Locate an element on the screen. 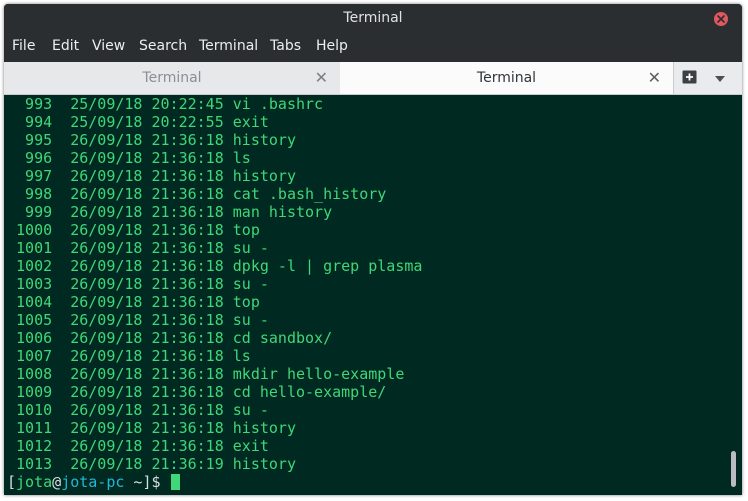  history-number: 1009 is located at coordinates (30, 392).